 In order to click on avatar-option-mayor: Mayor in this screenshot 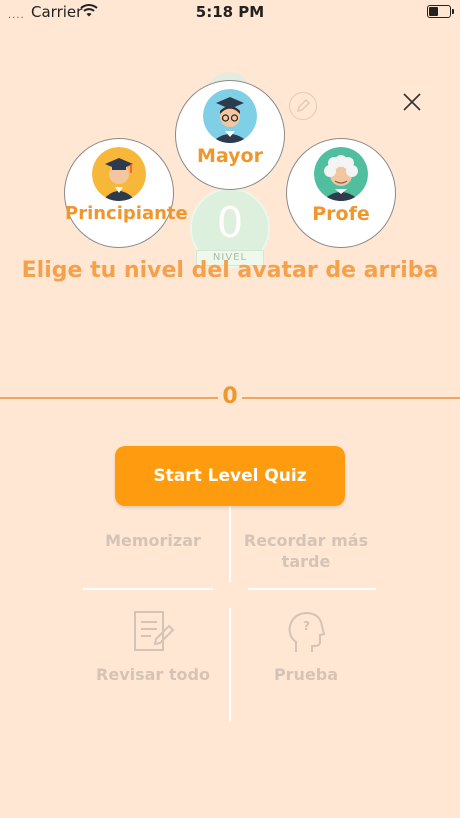, I will do `click(230, 135)`.